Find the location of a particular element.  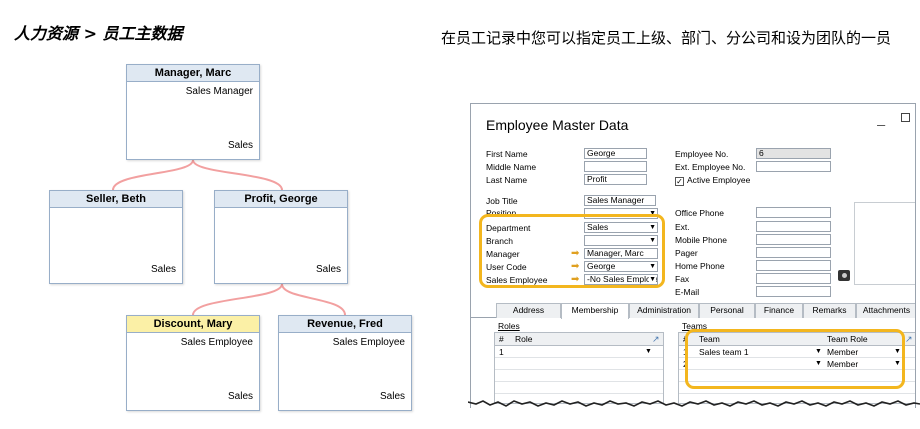

middle-name-field is located at coordinates (615, 166).